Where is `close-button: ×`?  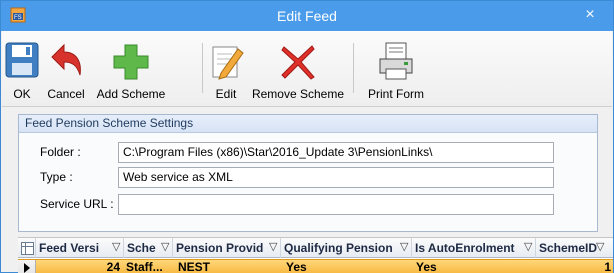
close-button: × is located at coordinates (590, 16).